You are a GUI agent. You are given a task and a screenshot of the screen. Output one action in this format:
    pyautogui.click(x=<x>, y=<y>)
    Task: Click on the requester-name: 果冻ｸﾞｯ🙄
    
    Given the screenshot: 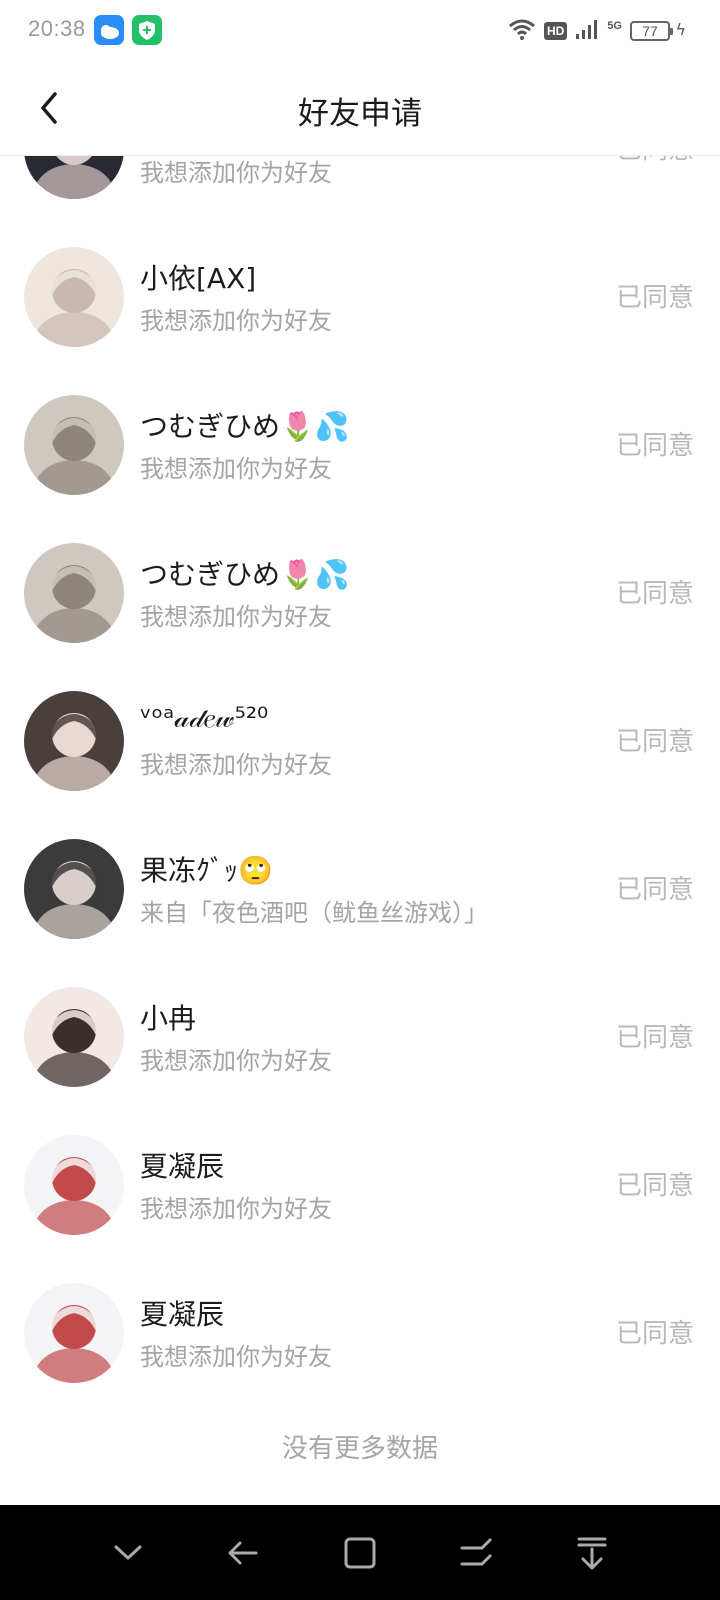 What is the action you would take?
    pyautogui.click(x=206, y=870)
    